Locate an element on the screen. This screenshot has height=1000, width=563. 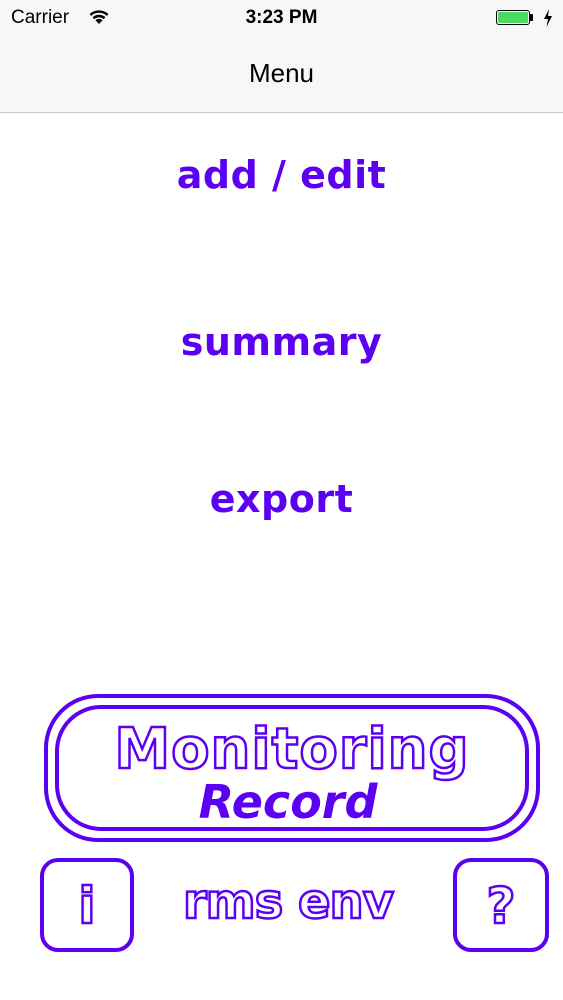
nav-title: Menu is located at coordinates (281, 73).